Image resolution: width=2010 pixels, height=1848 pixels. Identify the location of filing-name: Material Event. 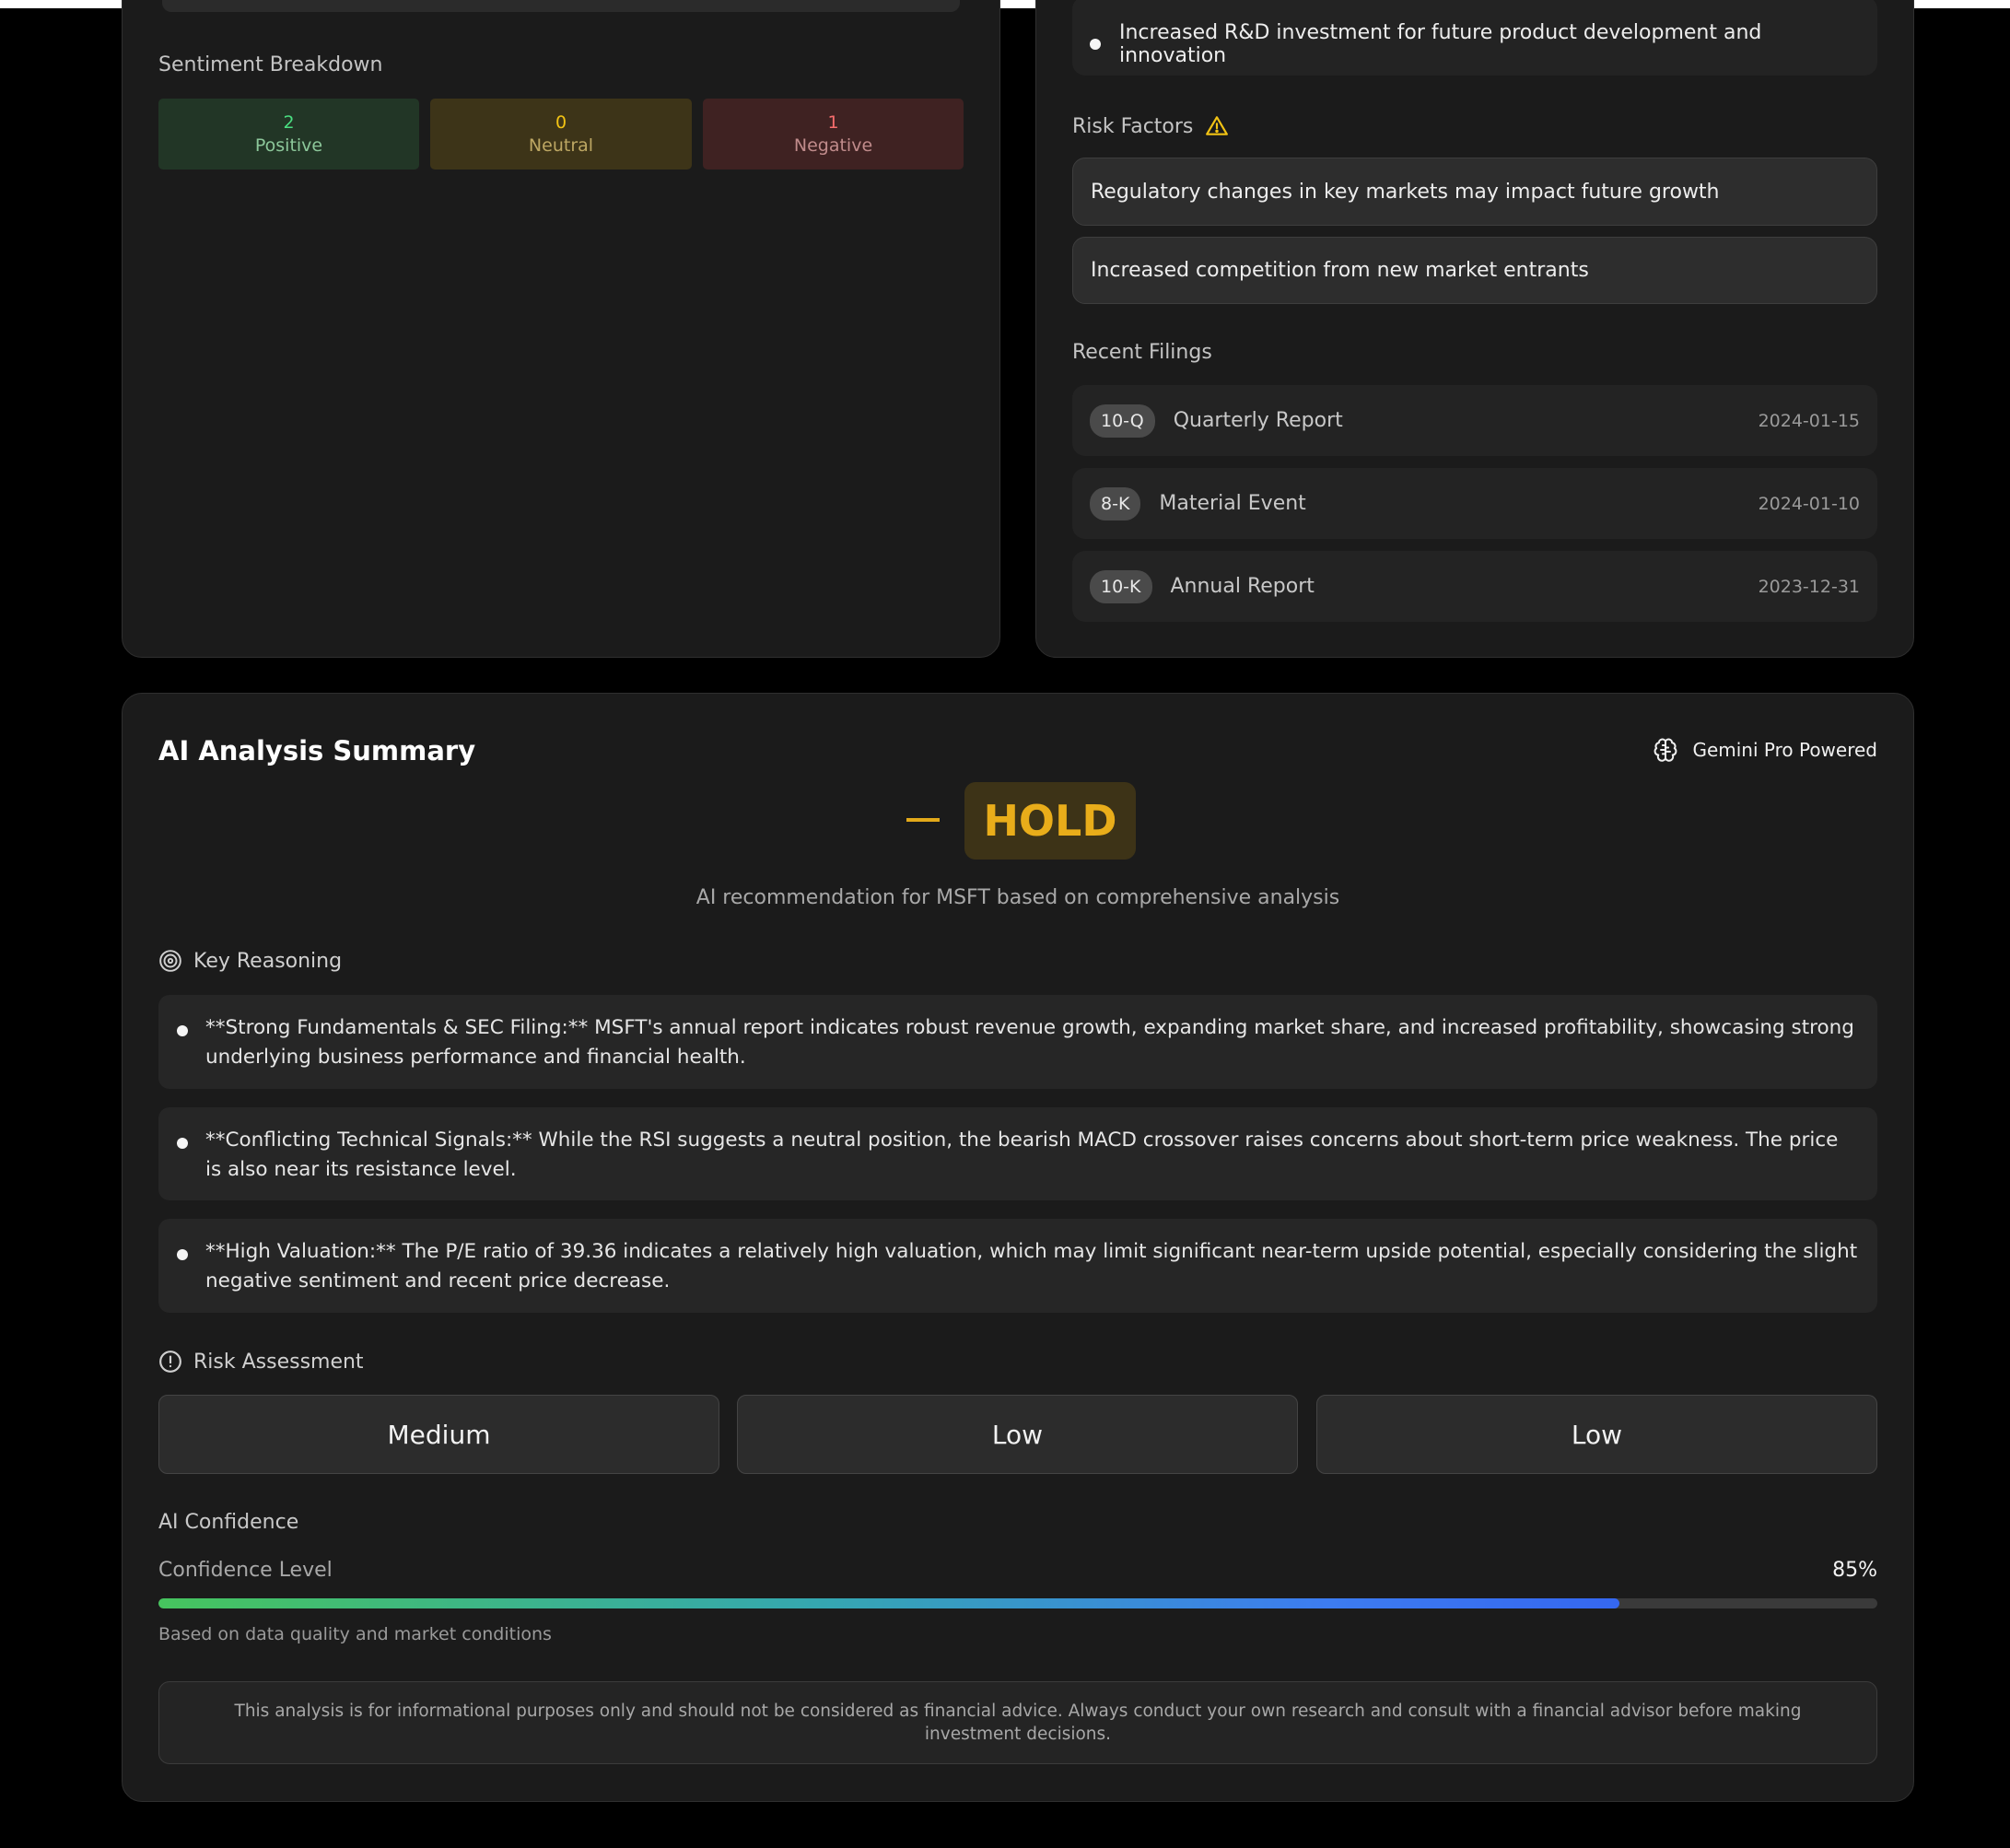
(1232, 503).